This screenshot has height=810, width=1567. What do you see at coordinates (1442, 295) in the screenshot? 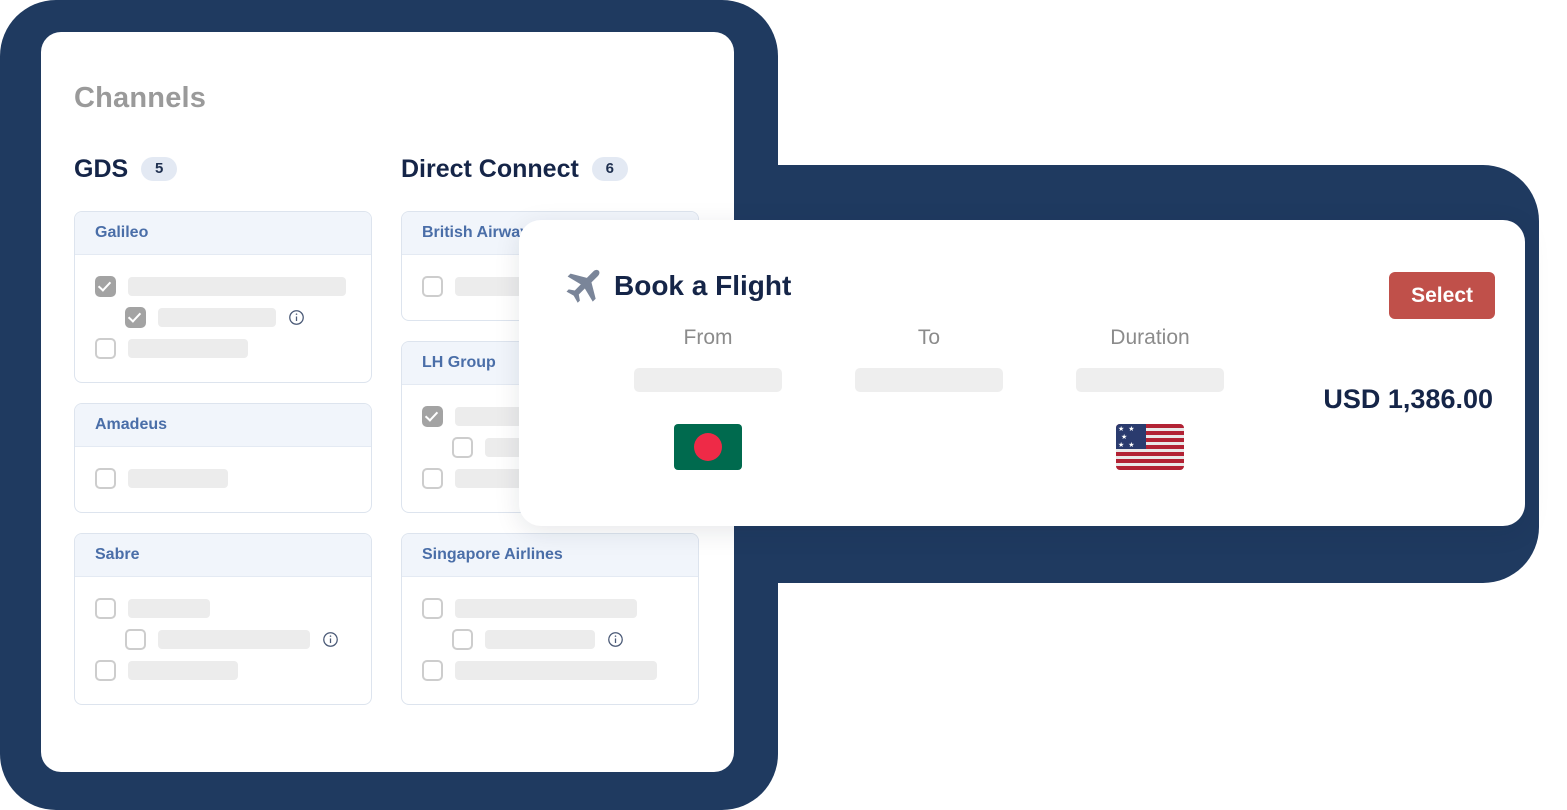
I see `select-button: Select` at bounding box center [1442, 295].